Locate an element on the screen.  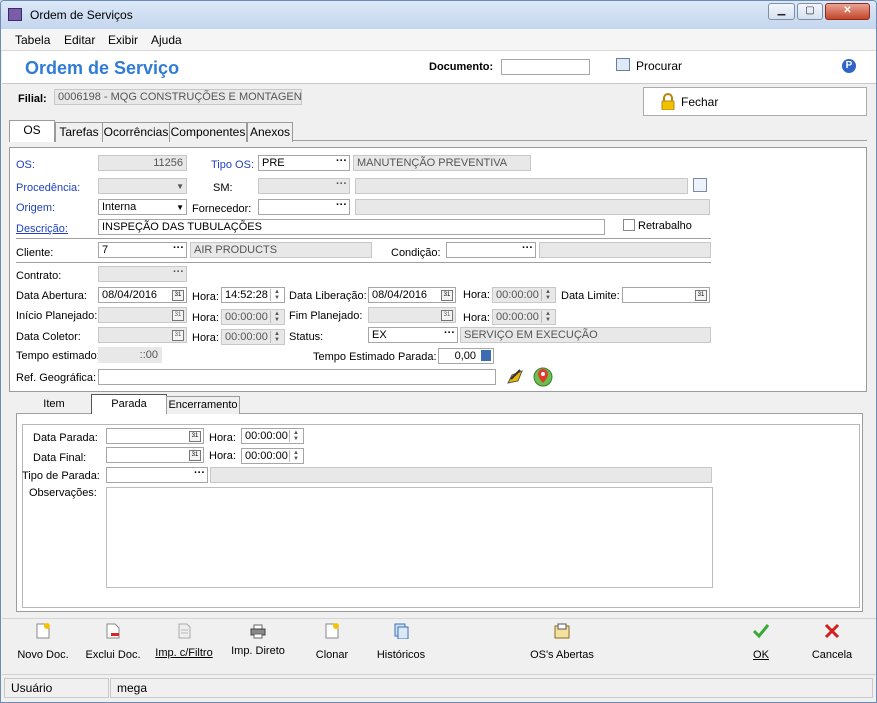
tempo-estimado-field: ::00 is located at coordinates (130, 355).